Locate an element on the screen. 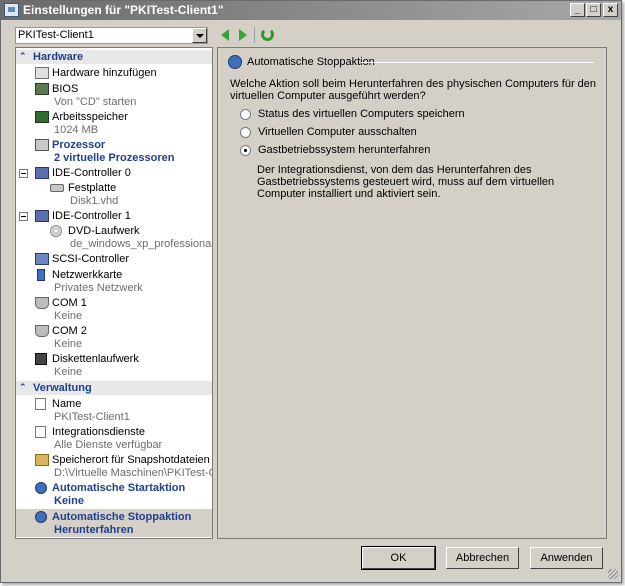  tree-item-label: Prozessor is located at coordinates (79, 145).